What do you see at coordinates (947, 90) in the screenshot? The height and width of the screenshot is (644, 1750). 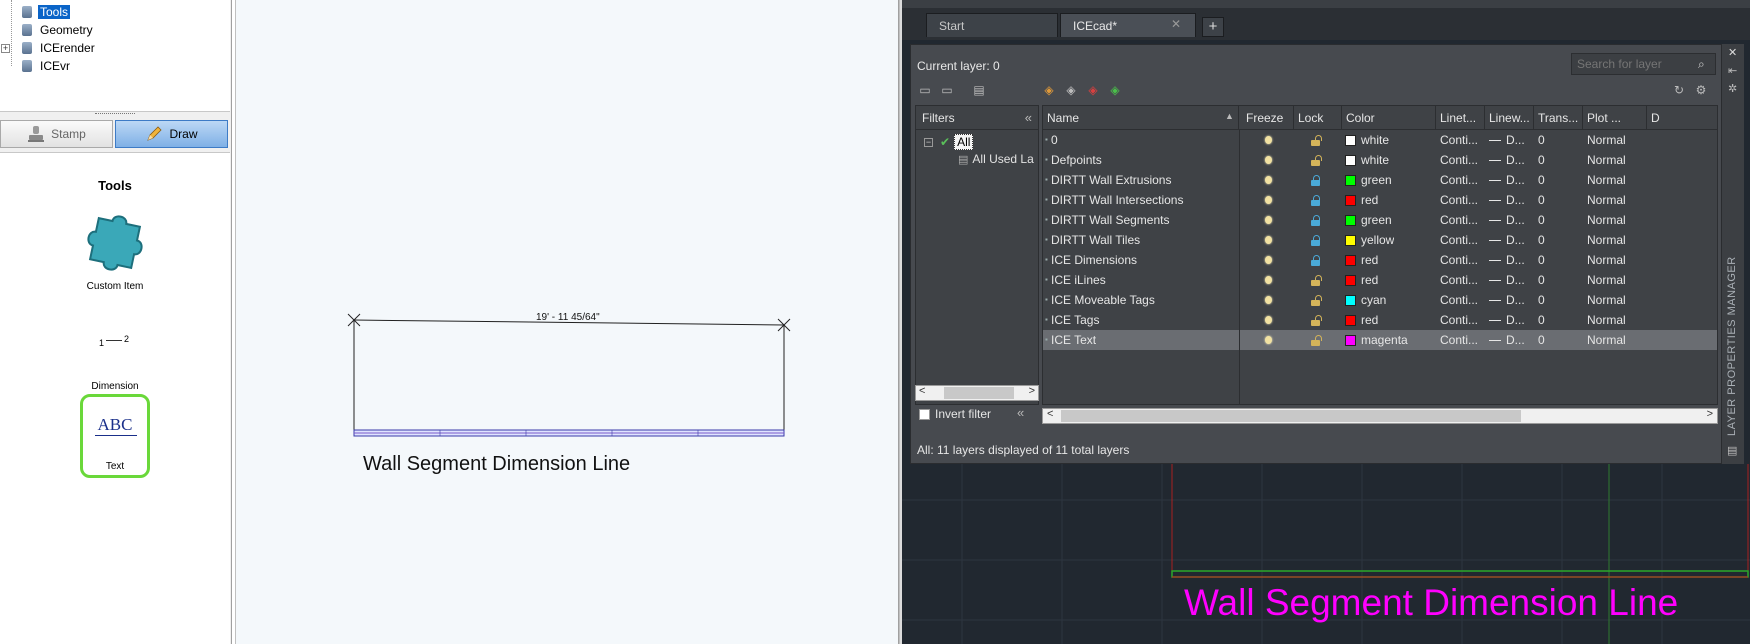 I see `new-group-filter-icon: ▭` at bounding box center [947, 90].